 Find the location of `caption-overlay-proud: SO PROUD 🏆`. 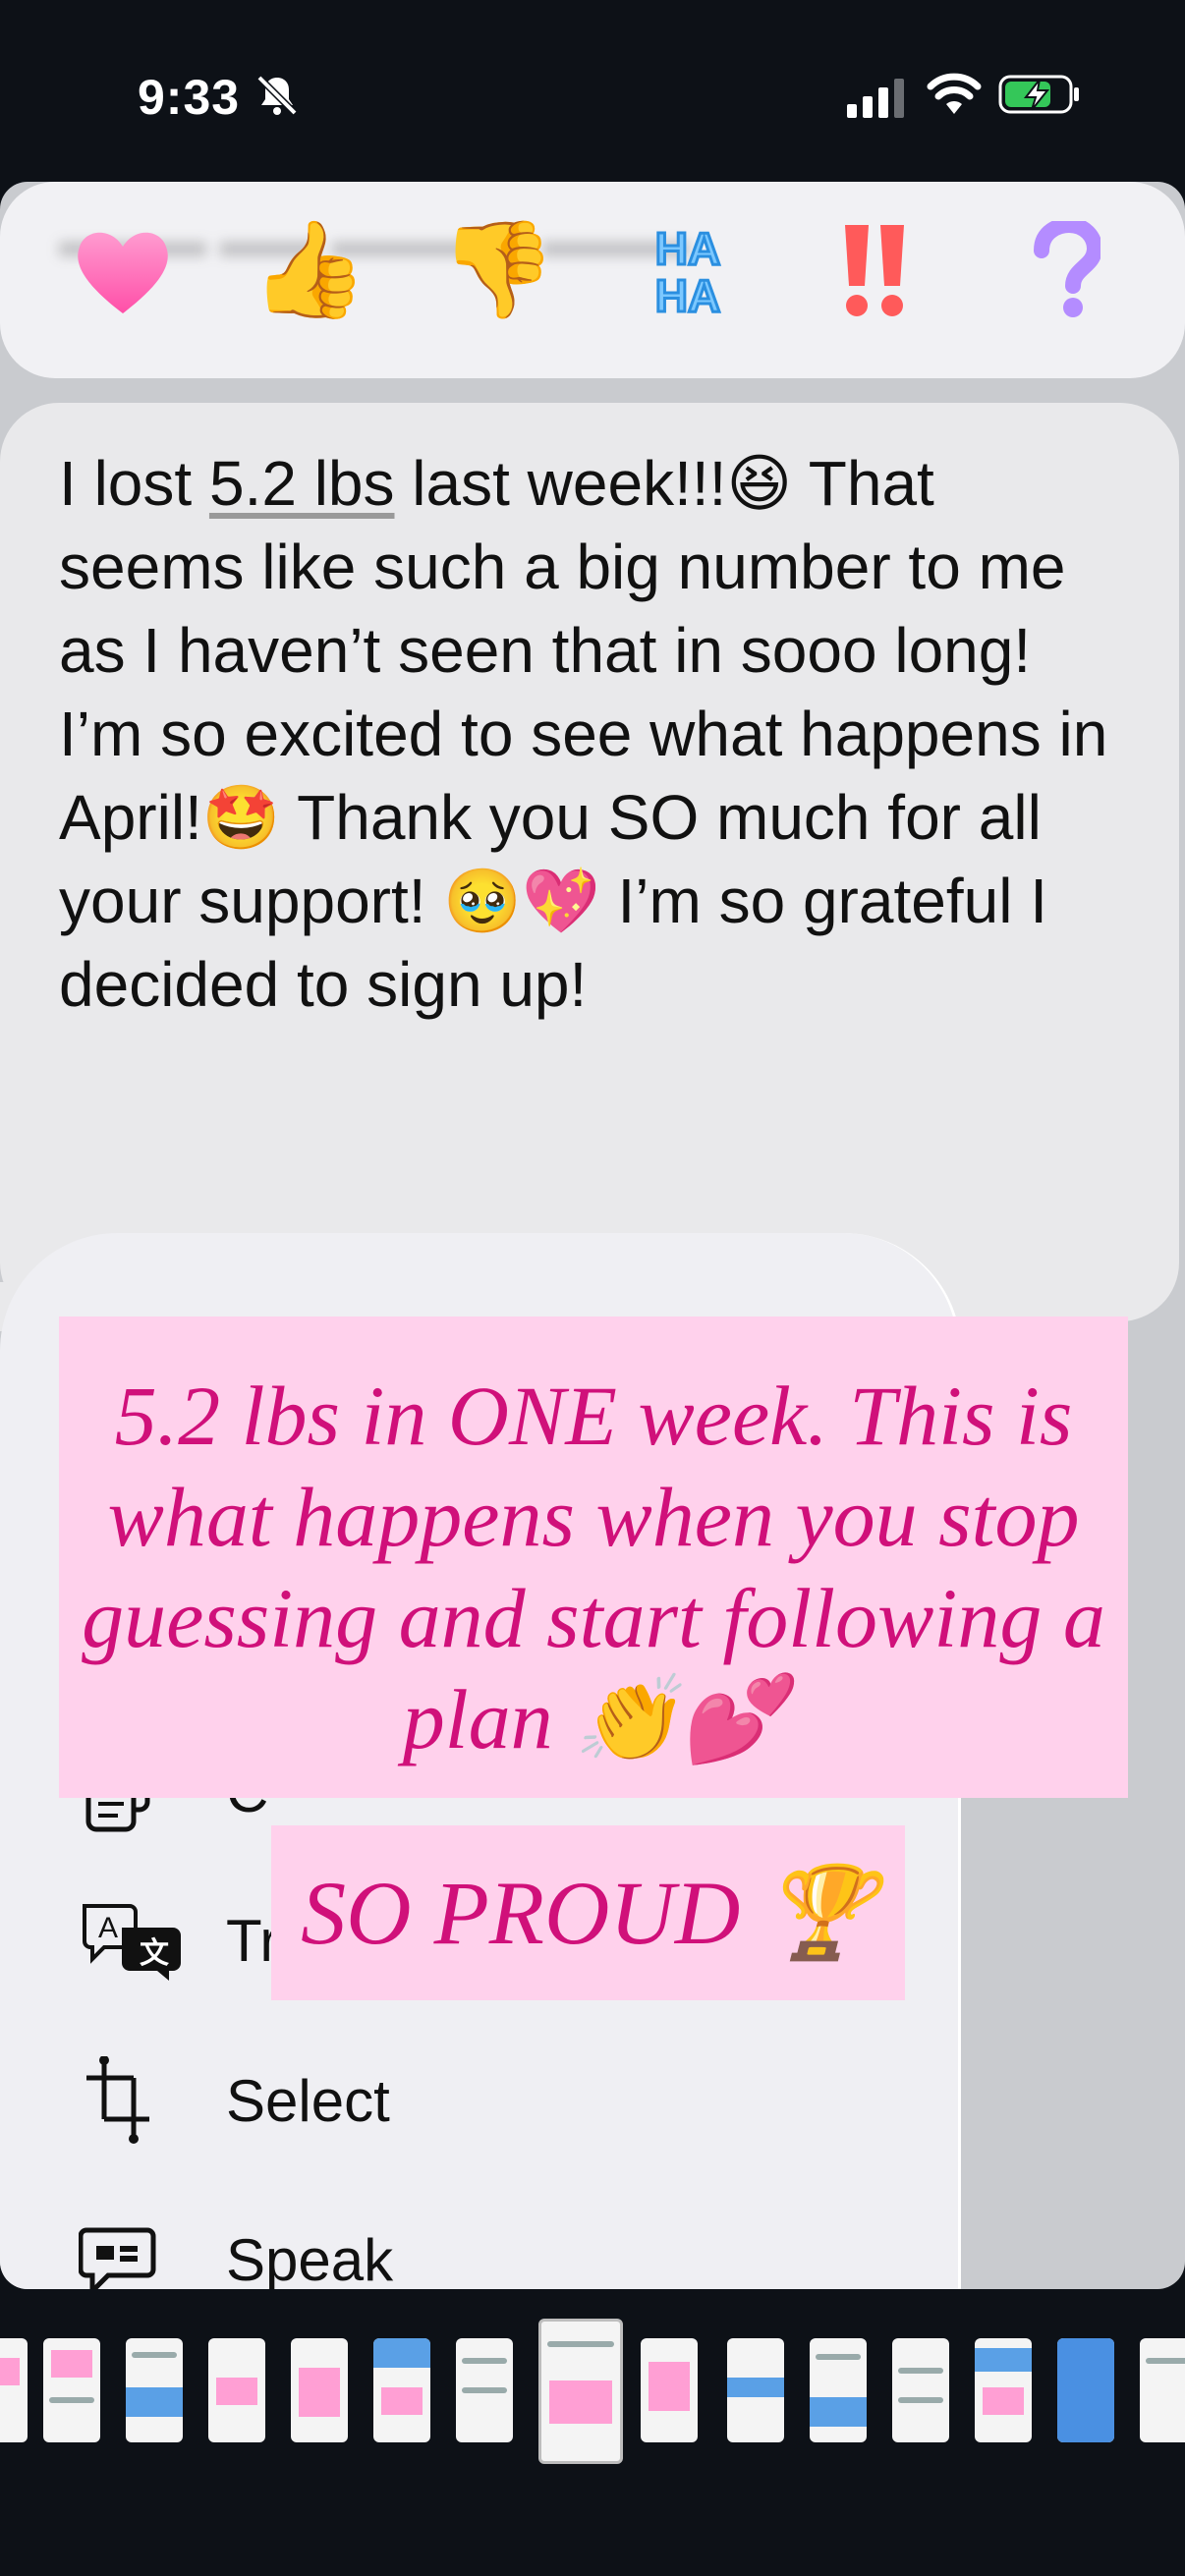

caption-overlay-proud: SO PROUD 🏆 is located at coordinates (588, 1912).